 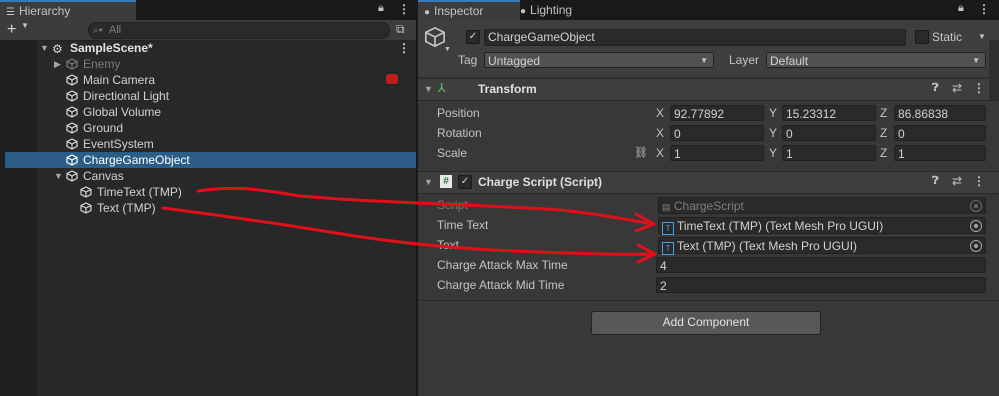 What do you see at coordinates (408, 231) in the screenshot?
I see `annotation-arrow-text` at bounding box center [408, 231].